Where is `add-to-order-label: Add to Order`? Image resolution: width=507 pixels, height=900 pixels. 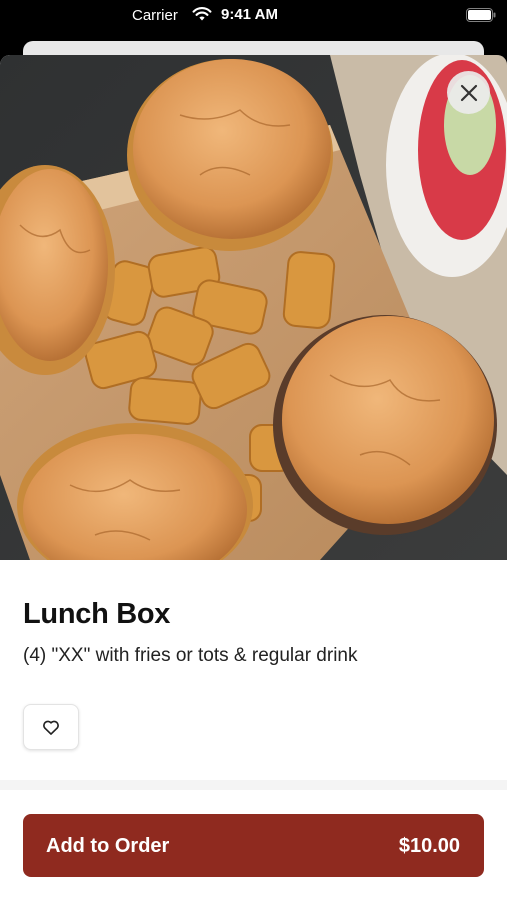
add-to-order-label: Add to Order is located at coordinates (108, 846).